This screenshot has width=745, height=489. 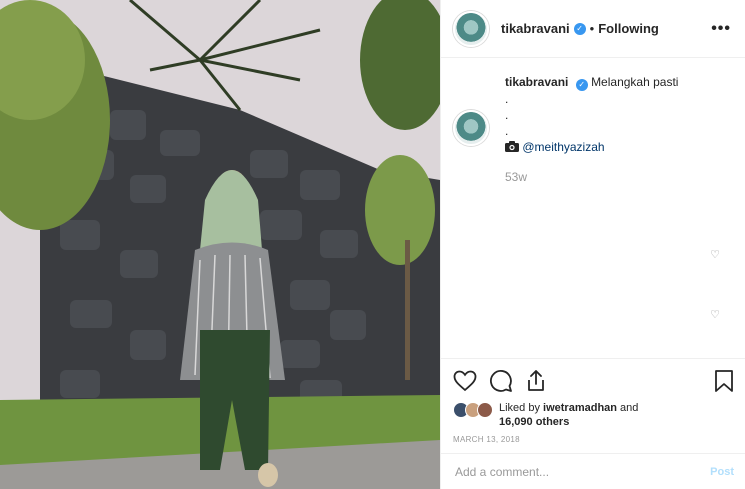 What do you see at coordinates (485, 410) in the screenshot?
I see `liker-avatar` at bounding box center [485, 410].